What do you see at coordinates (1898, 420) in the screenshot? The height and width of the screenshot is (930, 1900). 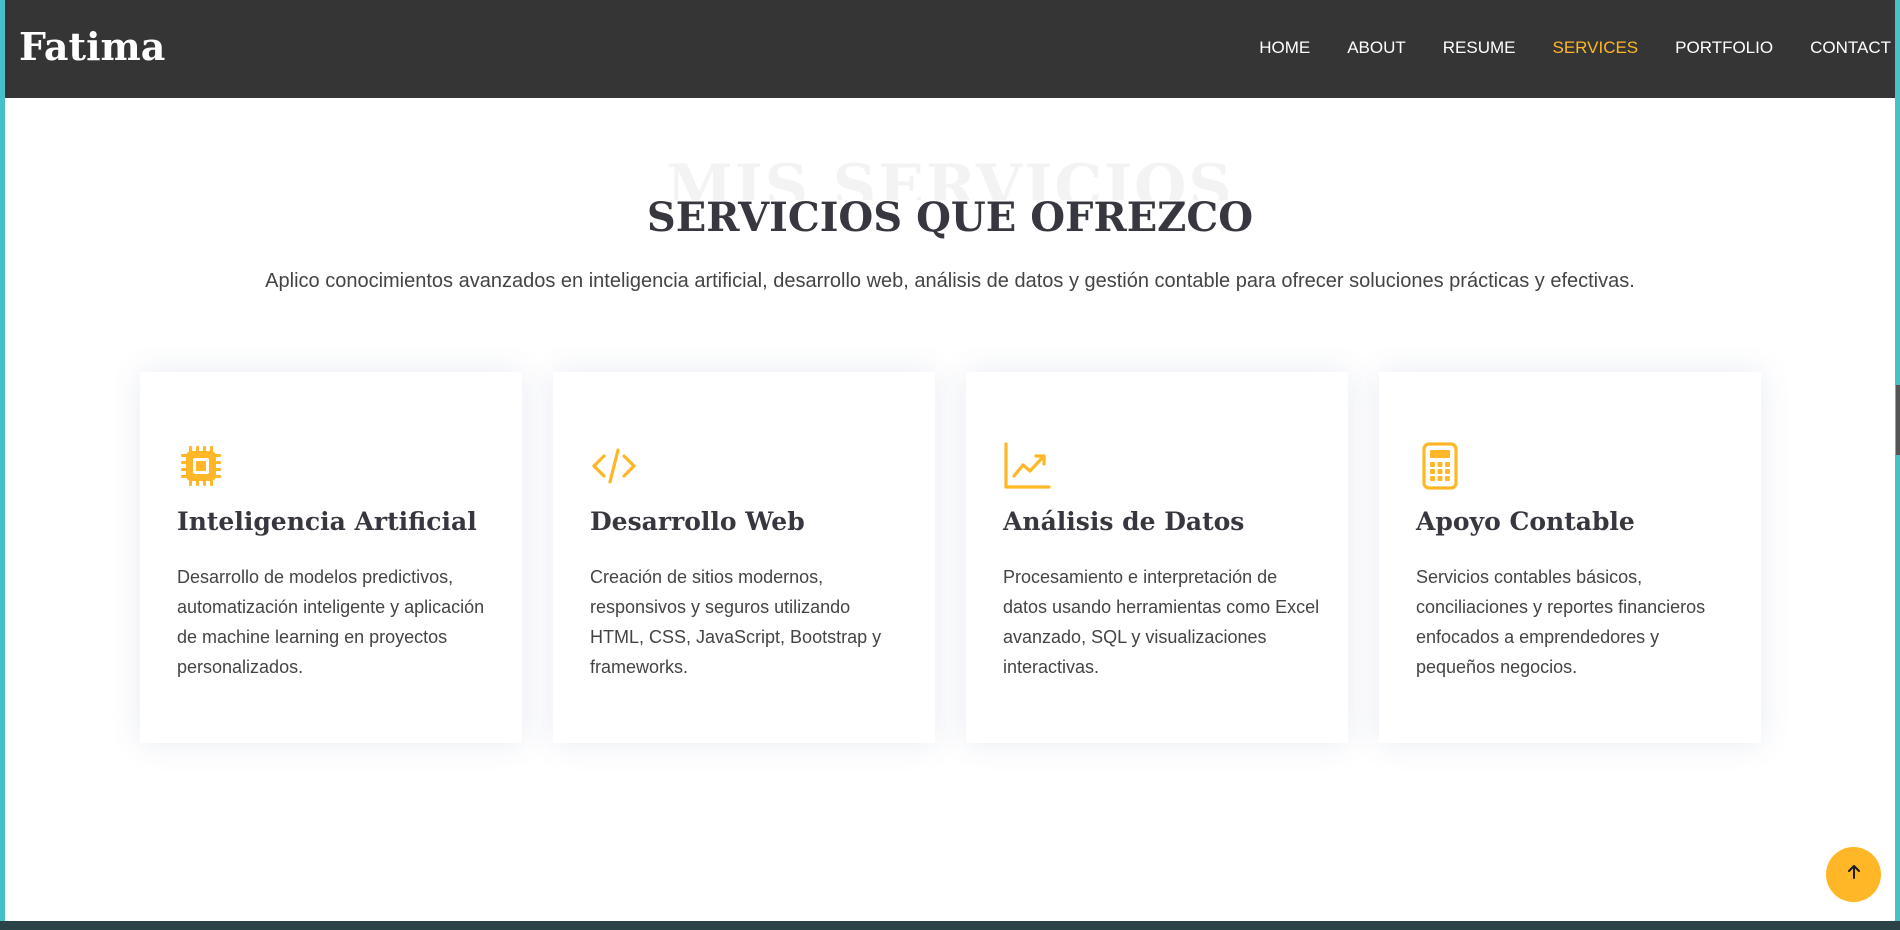 I see `scrollbar-thumb` at bounding box center [1898, 420].